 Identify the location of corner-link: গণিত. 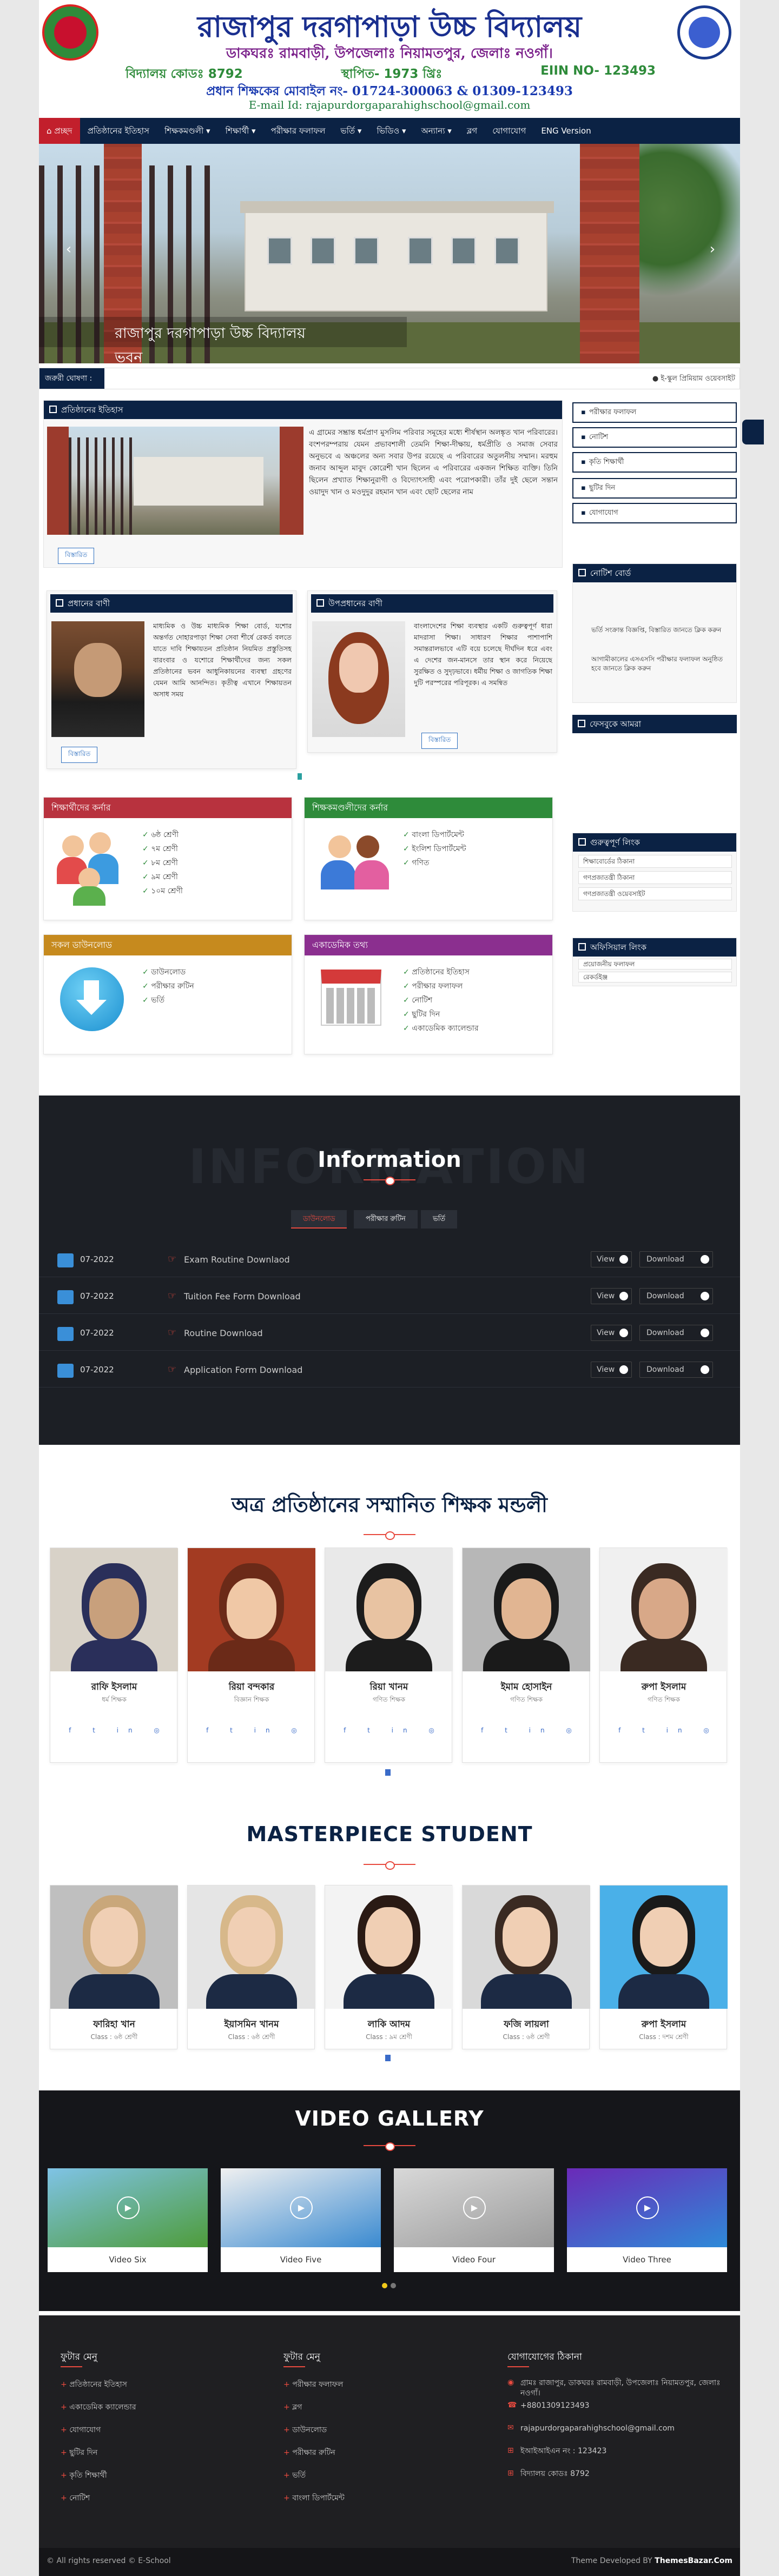
(434, 863).